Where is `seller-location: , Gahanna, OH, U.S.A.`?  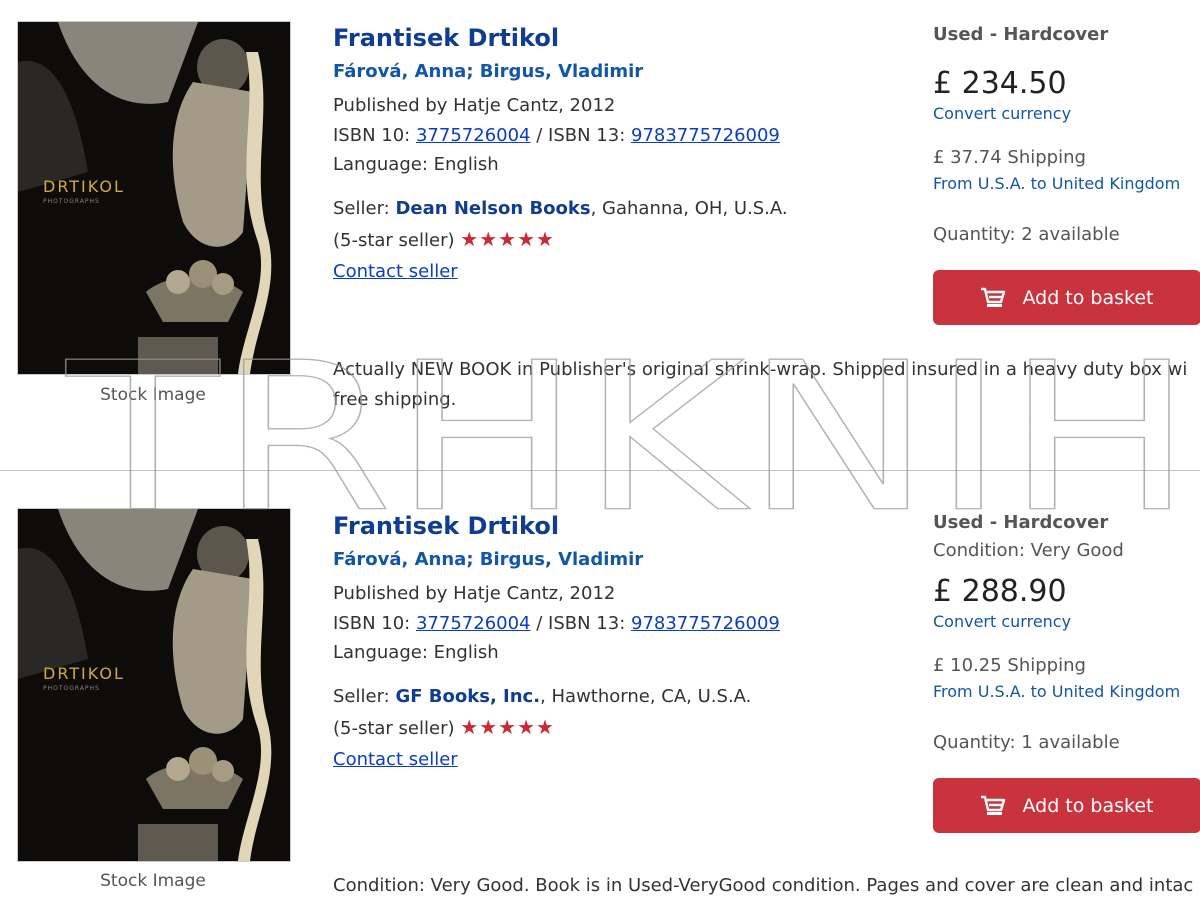 seller-location: , Gahanna, OH, U.S.A. is located at coordinates (689, 208).